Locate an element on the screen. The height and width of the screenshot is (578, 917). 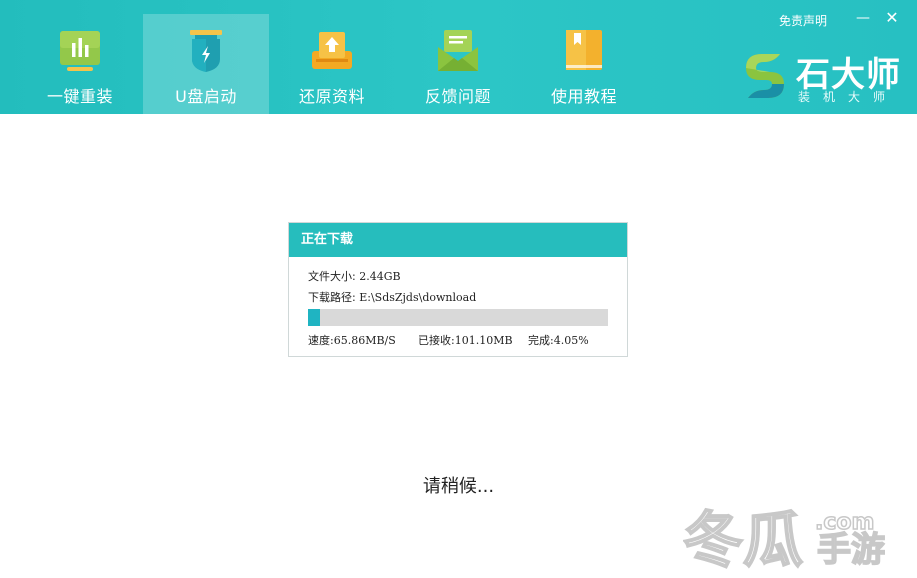
main-nav: 一键重装 U盘启动 还原资料 反馈问题 使用教程 is located at coordinates (332, 64).